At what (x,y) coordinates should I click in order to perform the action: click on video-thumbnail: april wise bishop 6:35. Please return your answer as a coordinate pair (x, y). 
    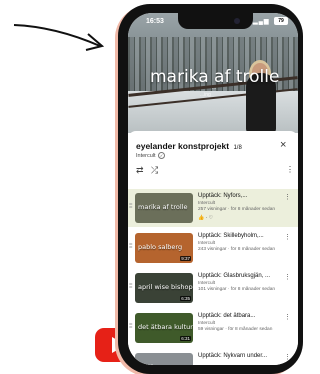
    Looking at the image, I should click on (164, 288).